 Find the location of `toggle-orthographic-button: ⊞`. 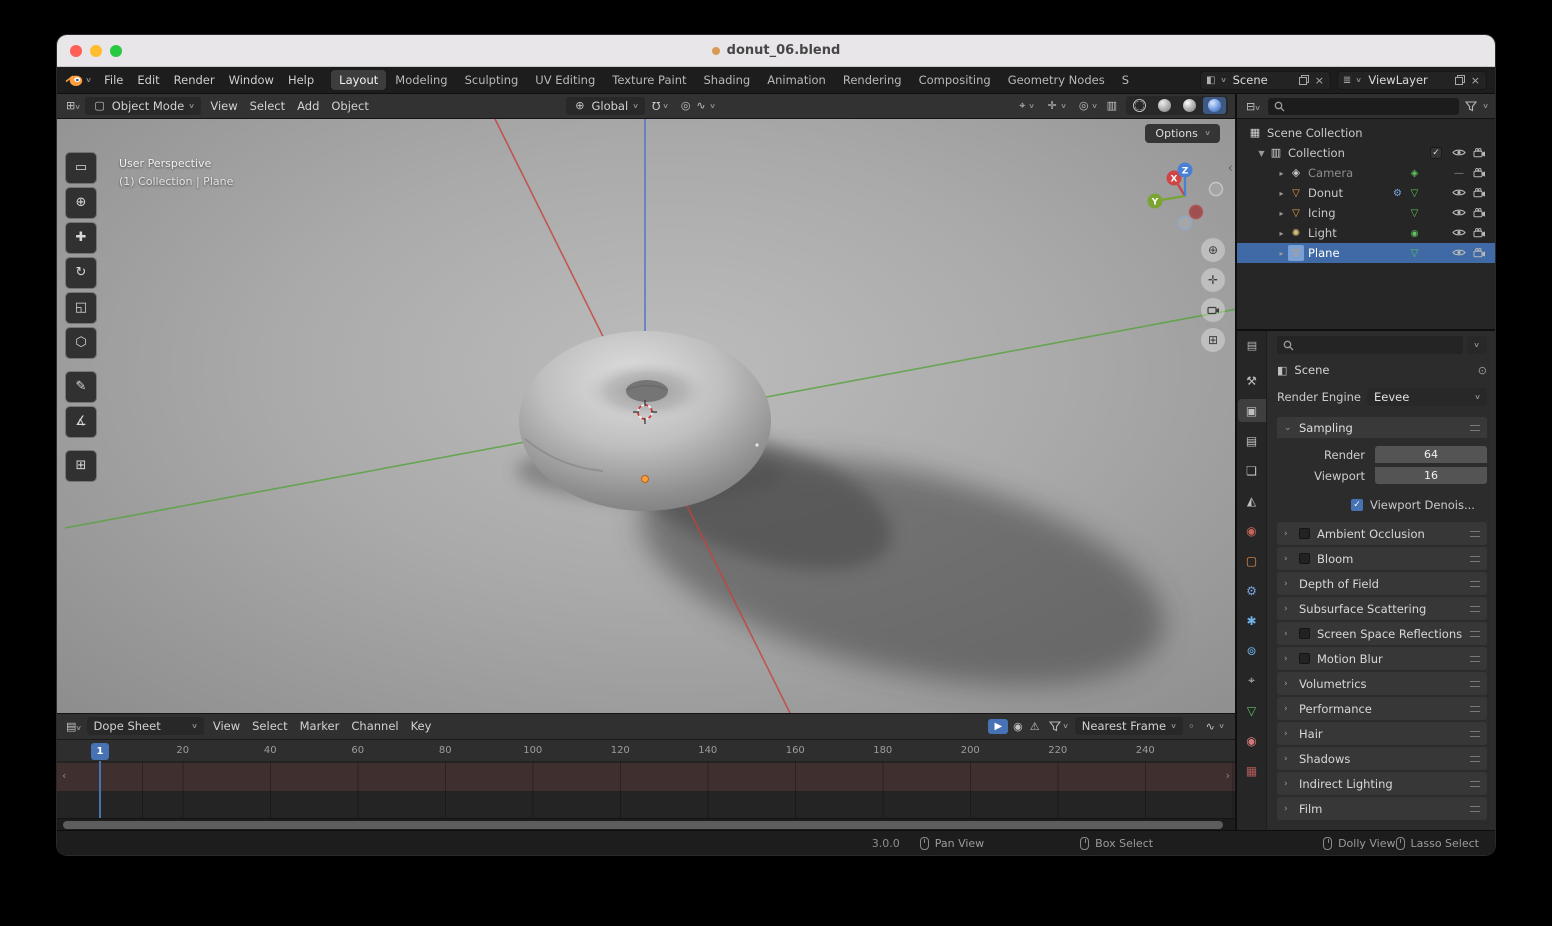

toggle-orthographic-button: ⊞ is located at coordinates (1213, 339).